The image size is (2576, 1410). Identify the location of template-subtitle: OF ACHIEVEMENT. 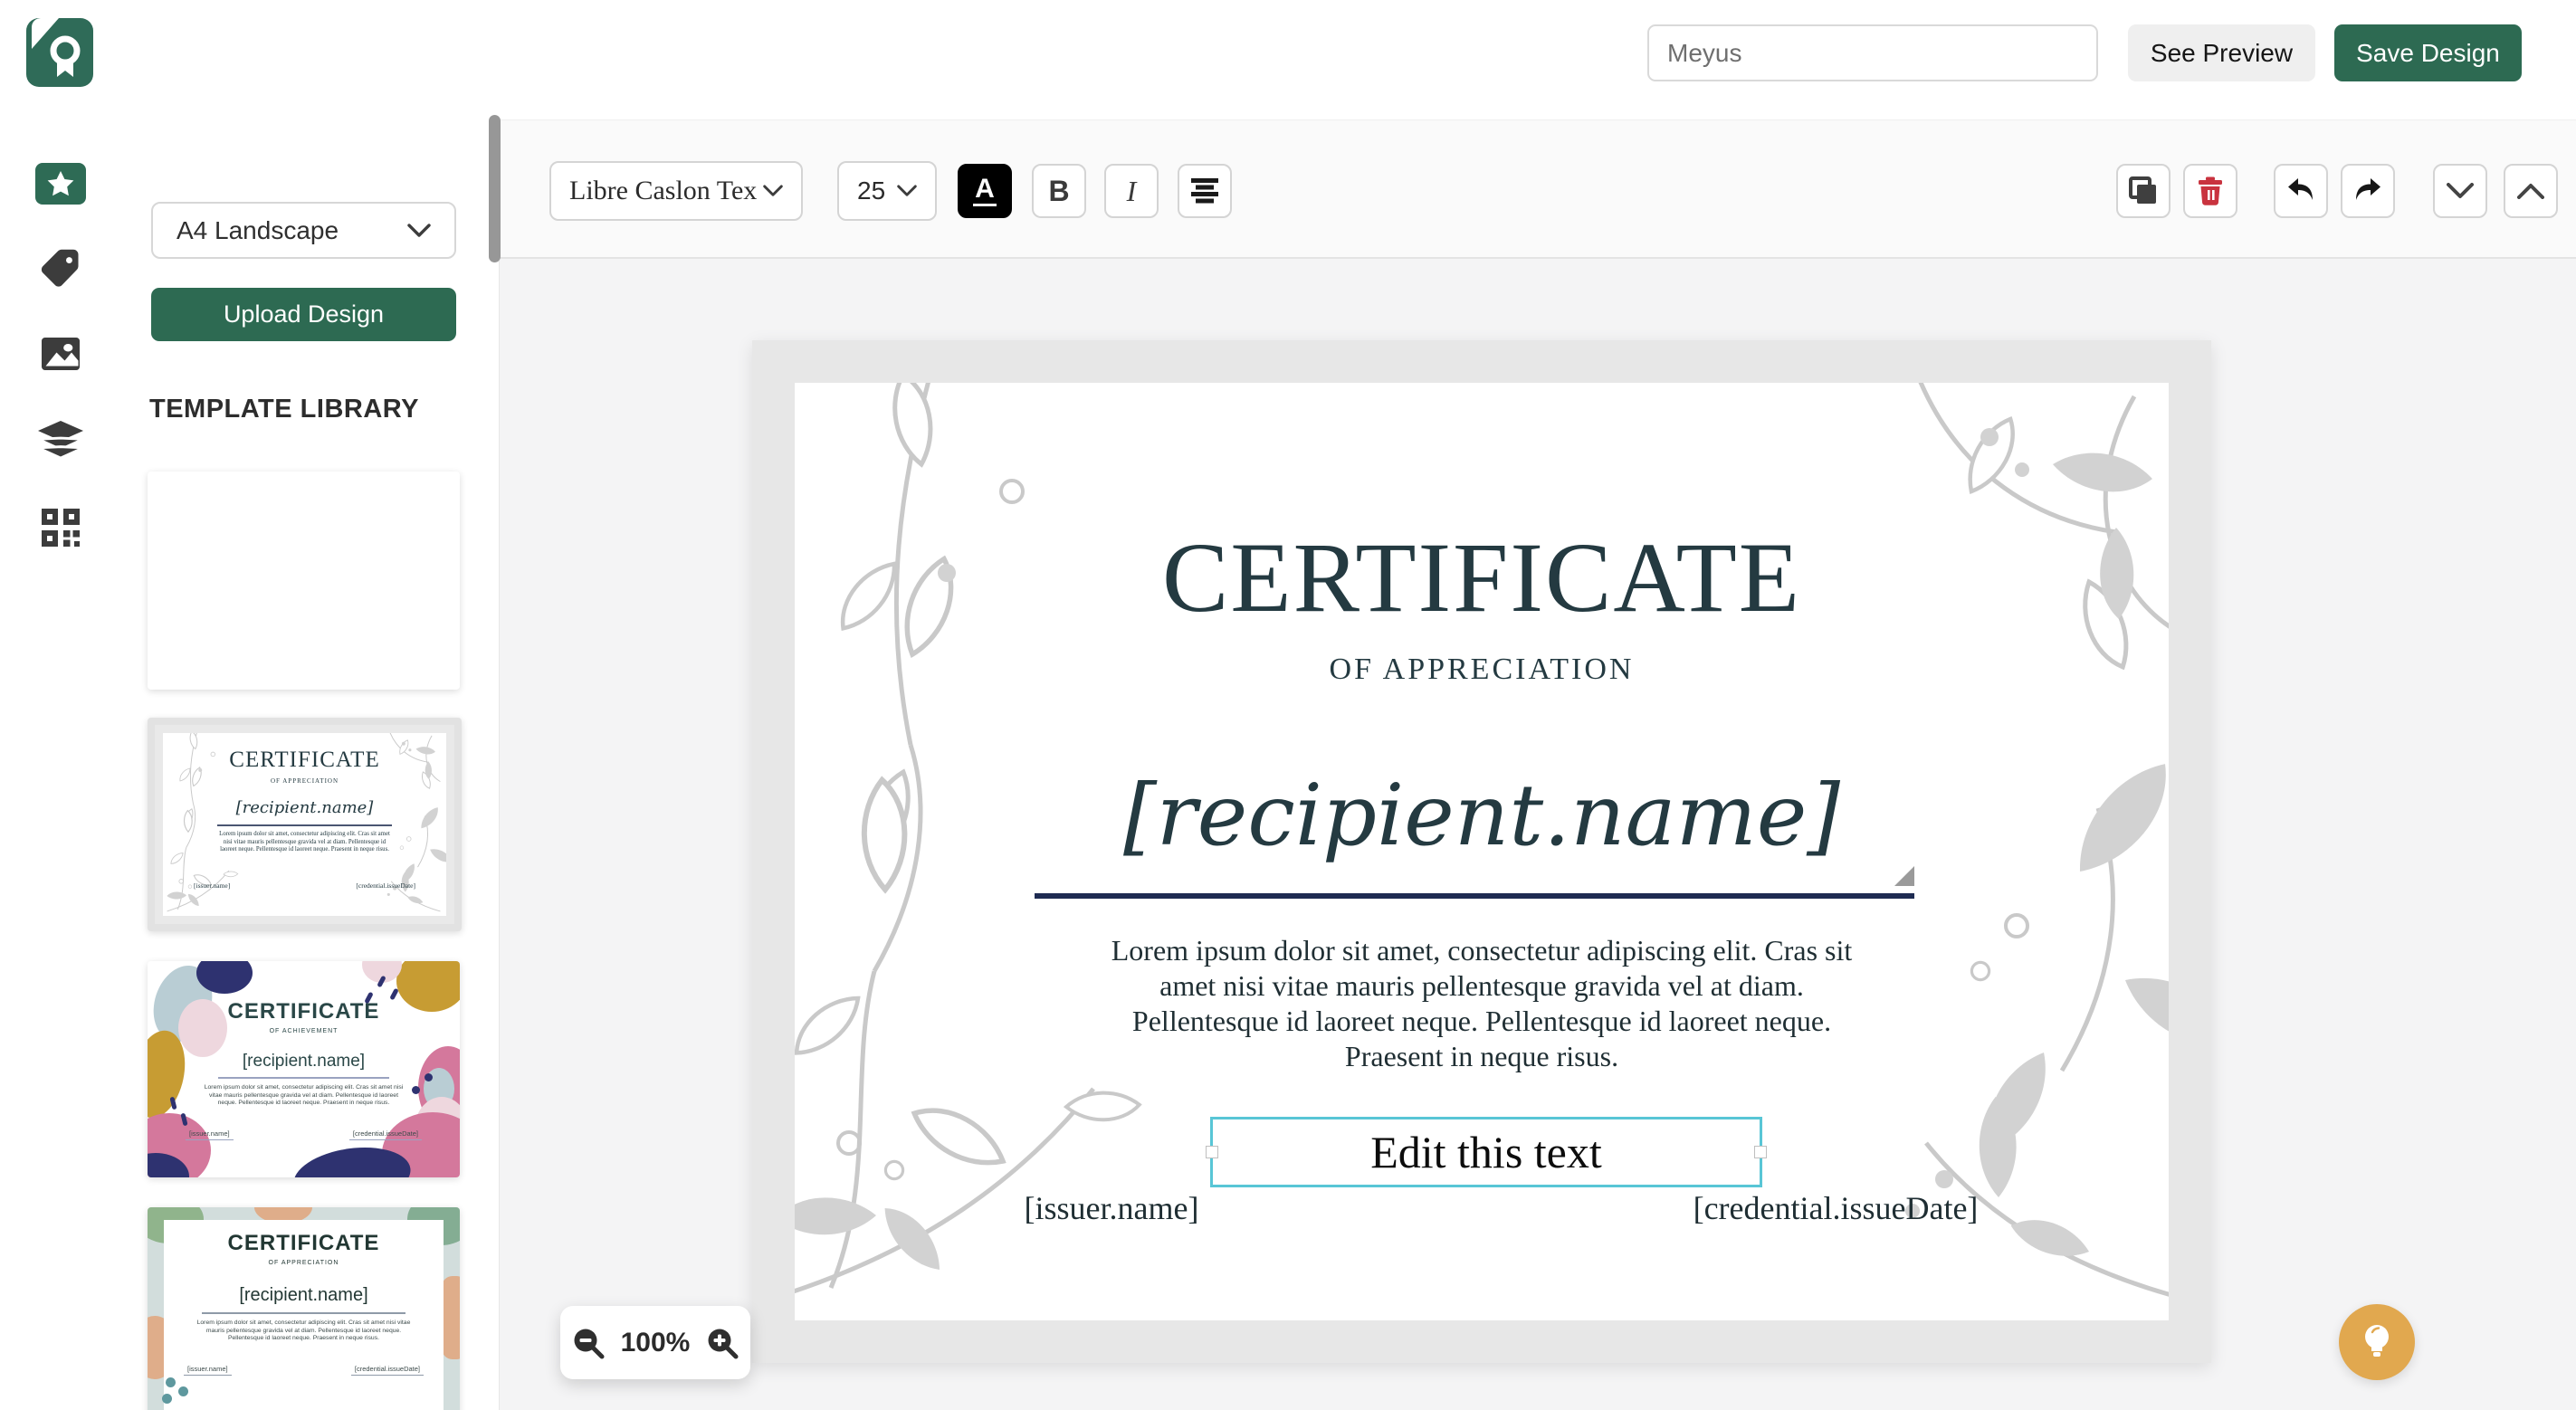
(304, 1031).